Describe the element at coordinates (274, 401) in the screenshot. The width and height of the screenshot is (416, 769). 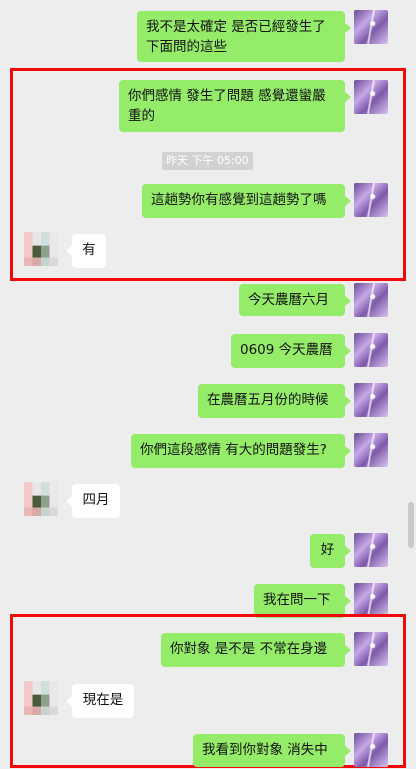
I see `message-bubble-sent: 在農曆五月份的時候` at that location.